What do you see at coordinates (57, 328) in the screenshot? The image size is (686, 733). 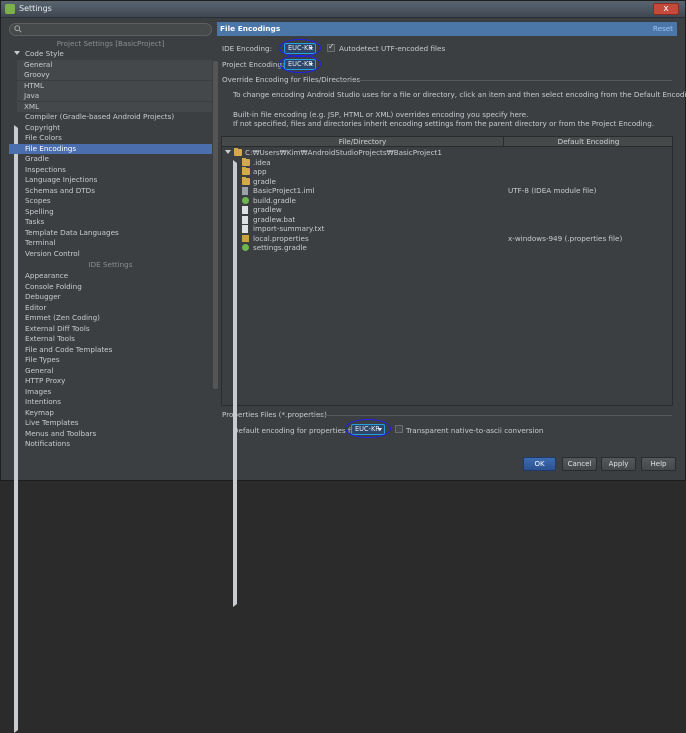 I see `sidebar-item-label: External Diff Tools` at bounding box center [57, 328].